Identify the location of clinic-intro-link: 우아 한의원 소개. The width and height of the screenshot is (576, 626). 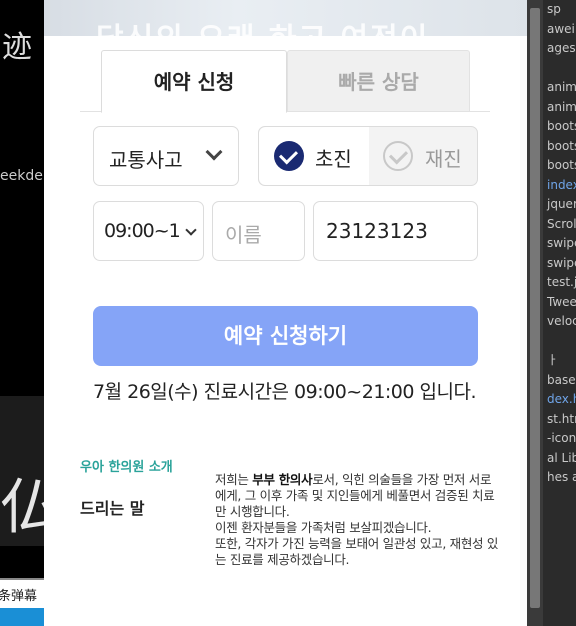
(126, 465).